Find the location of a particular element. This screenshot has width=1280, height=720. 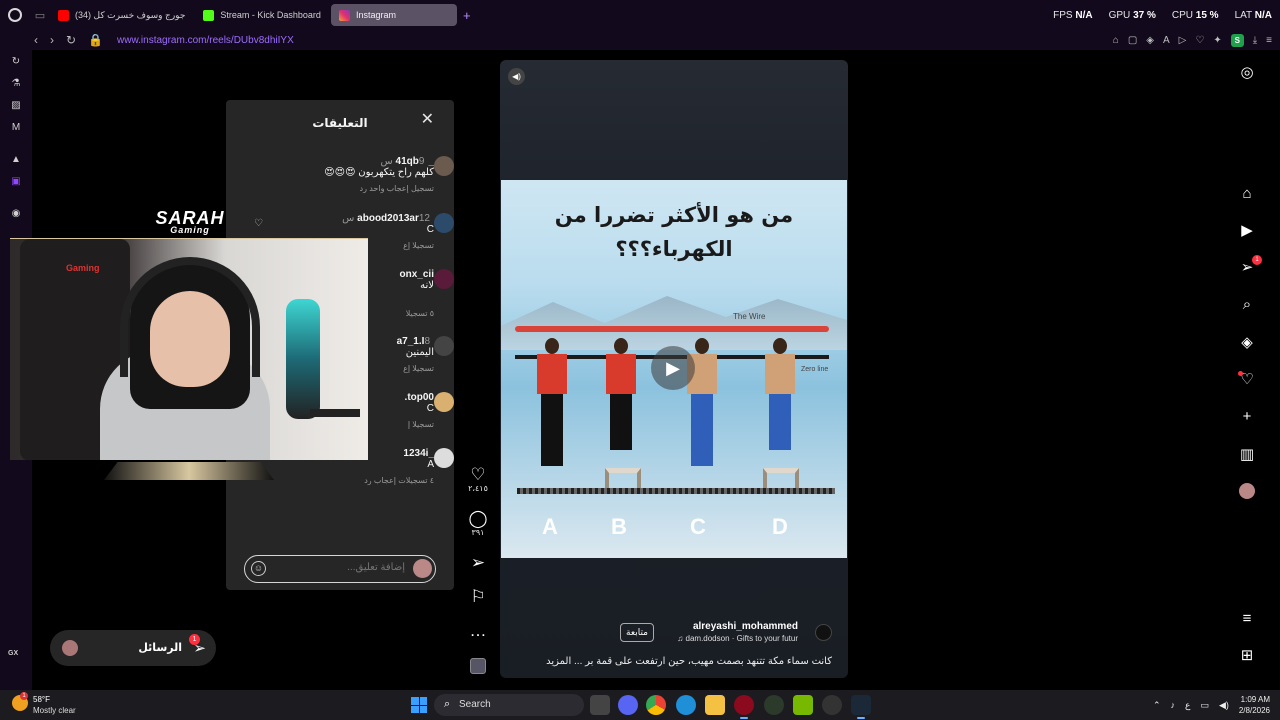

messages-icon: ➢ 1 is located at coordinates (1250, 266).